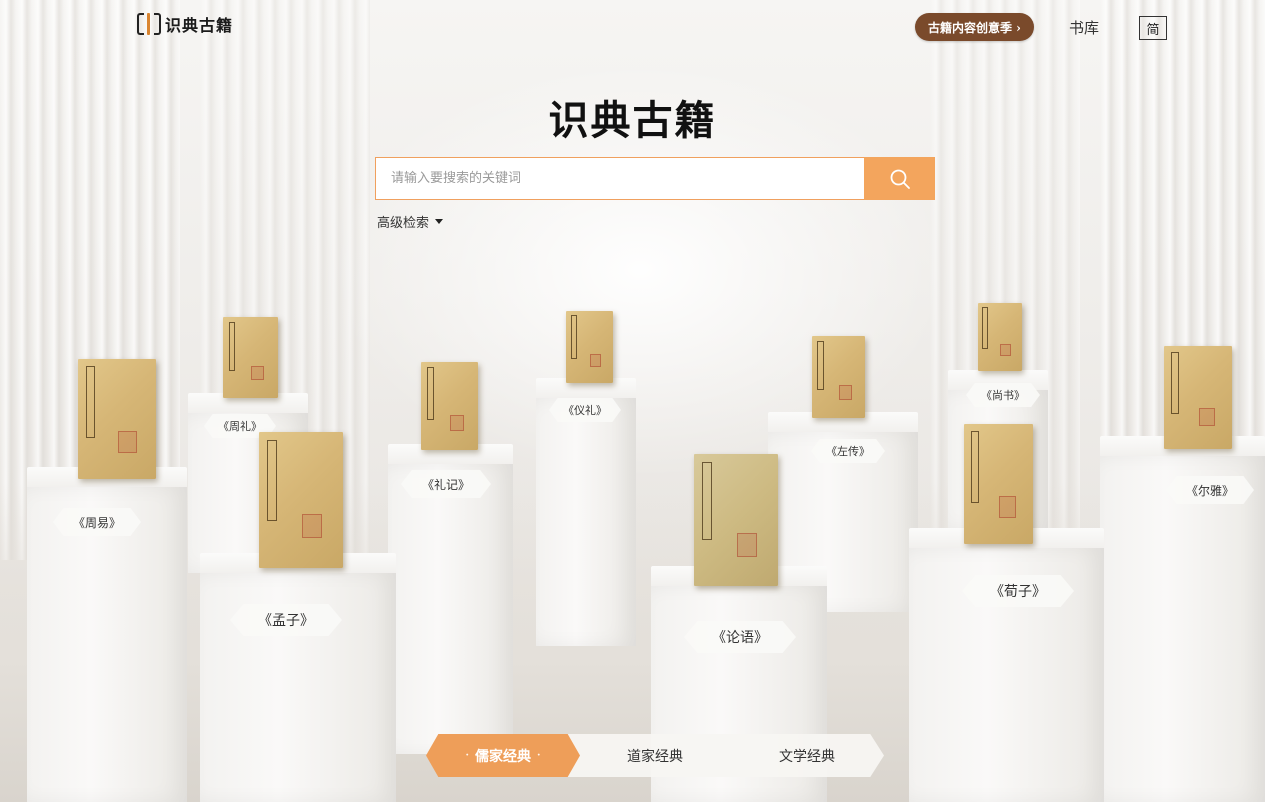 The height and width of the screenshot is (802, 1265). I want to click on advanced-search-label: 高级检索, so click(403, 223).